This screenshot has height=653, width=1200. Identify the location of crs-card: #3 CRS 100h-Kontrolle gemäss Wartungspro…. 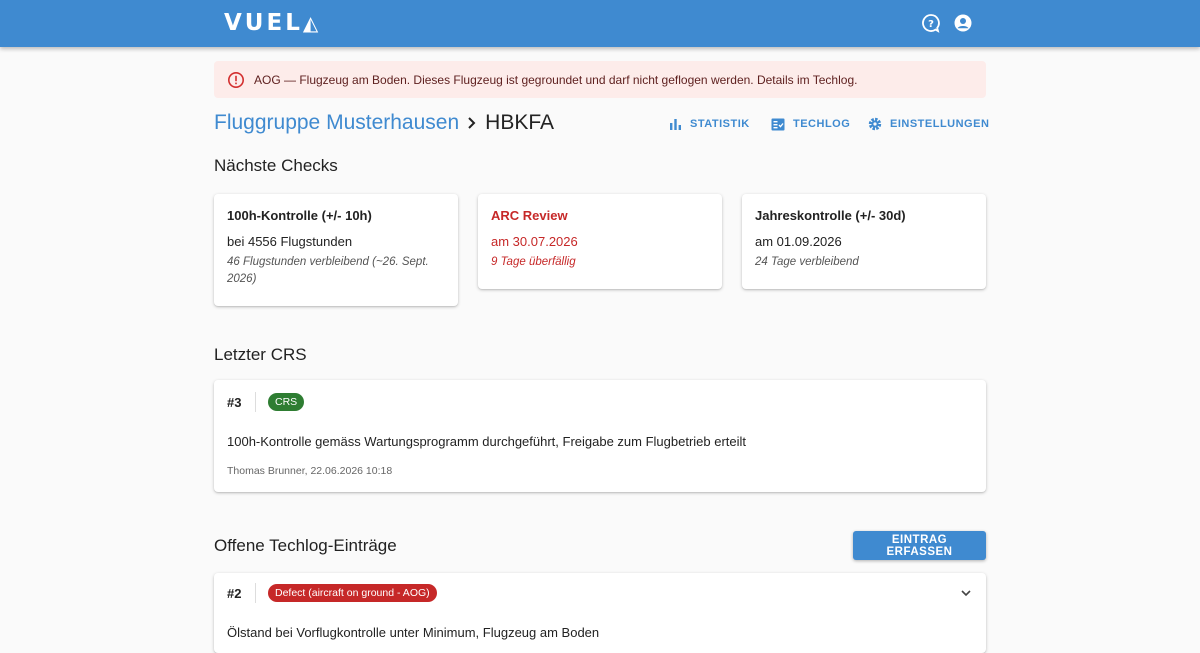
(600, 436).